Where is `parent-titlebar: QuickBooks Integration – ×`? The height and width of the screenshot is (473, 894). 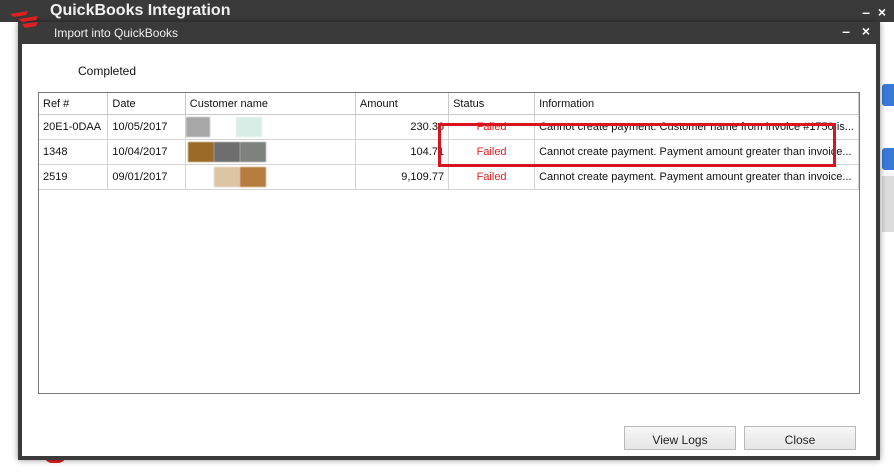
parent-titlebar: QuickBooks Integration – × is located at coordinates (447, 11).